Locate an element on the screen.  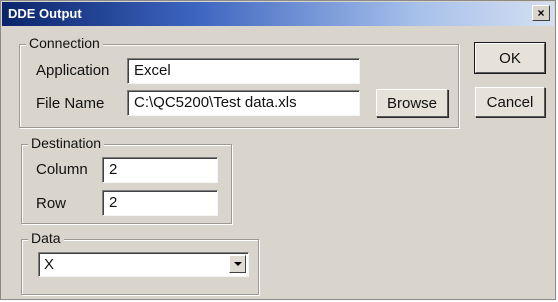
file-name-field: C:\QC5200\Test data.xls is located at coordinates (243, 103).